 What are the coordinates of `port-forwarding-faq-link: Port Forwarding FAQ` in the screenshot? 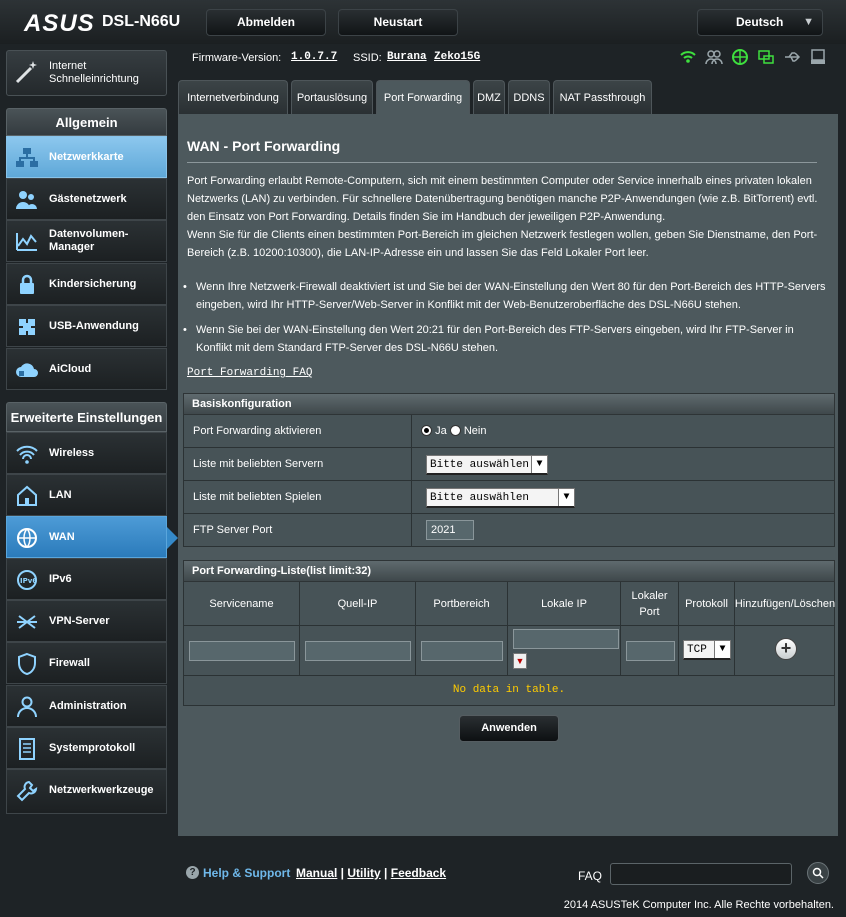 It's located at (249, 373).